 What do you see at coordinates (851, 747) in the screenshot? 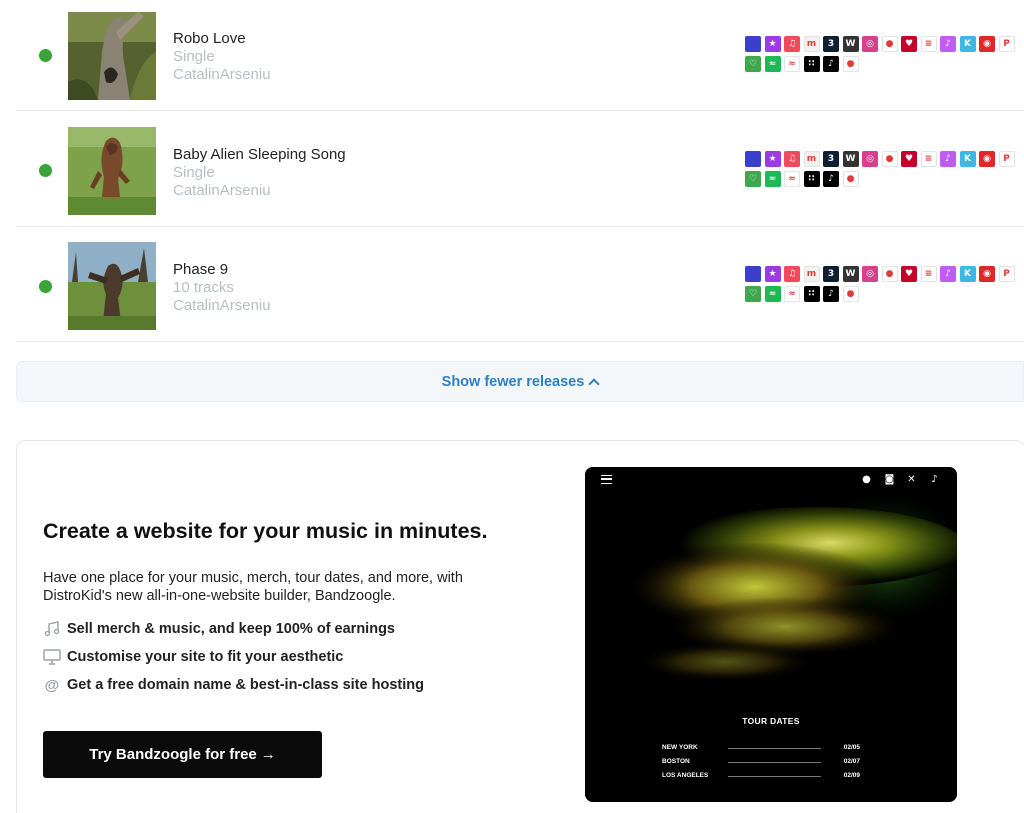
I see `tour-date: 02/05` at bounding box center [851, 747].